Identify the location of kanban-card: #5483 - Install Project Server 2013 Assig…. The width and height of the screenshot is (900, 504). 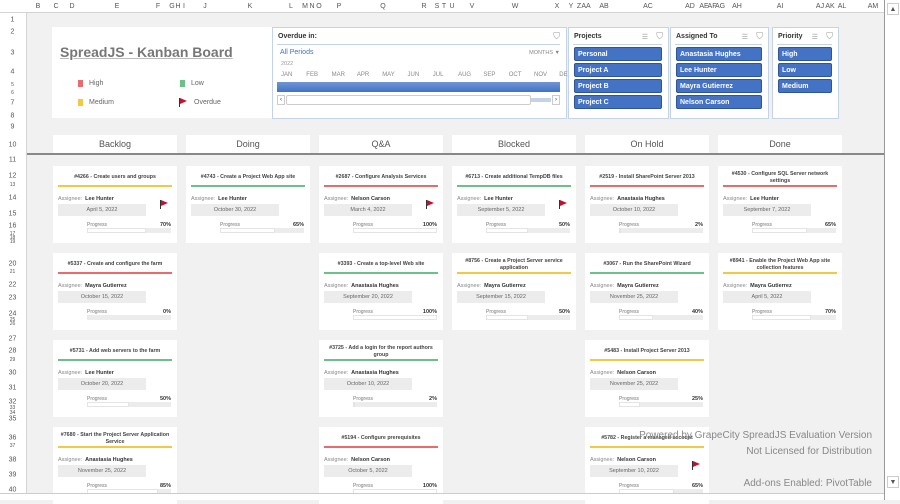
(647, 378).